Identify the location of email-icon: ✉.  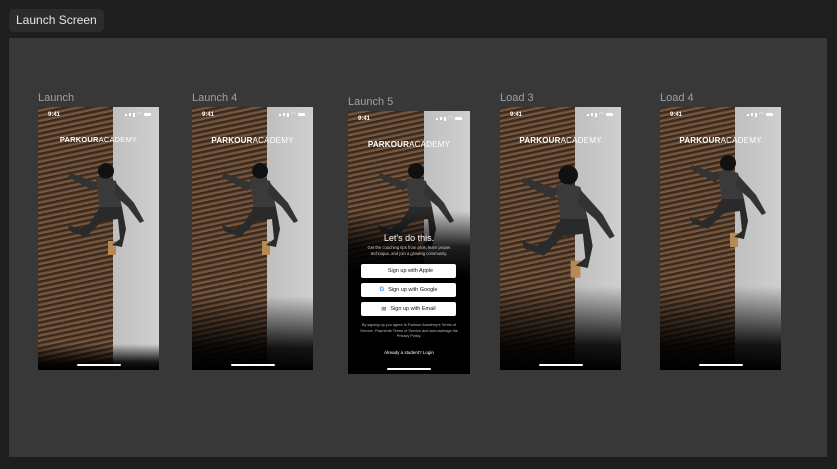
(384, 309).